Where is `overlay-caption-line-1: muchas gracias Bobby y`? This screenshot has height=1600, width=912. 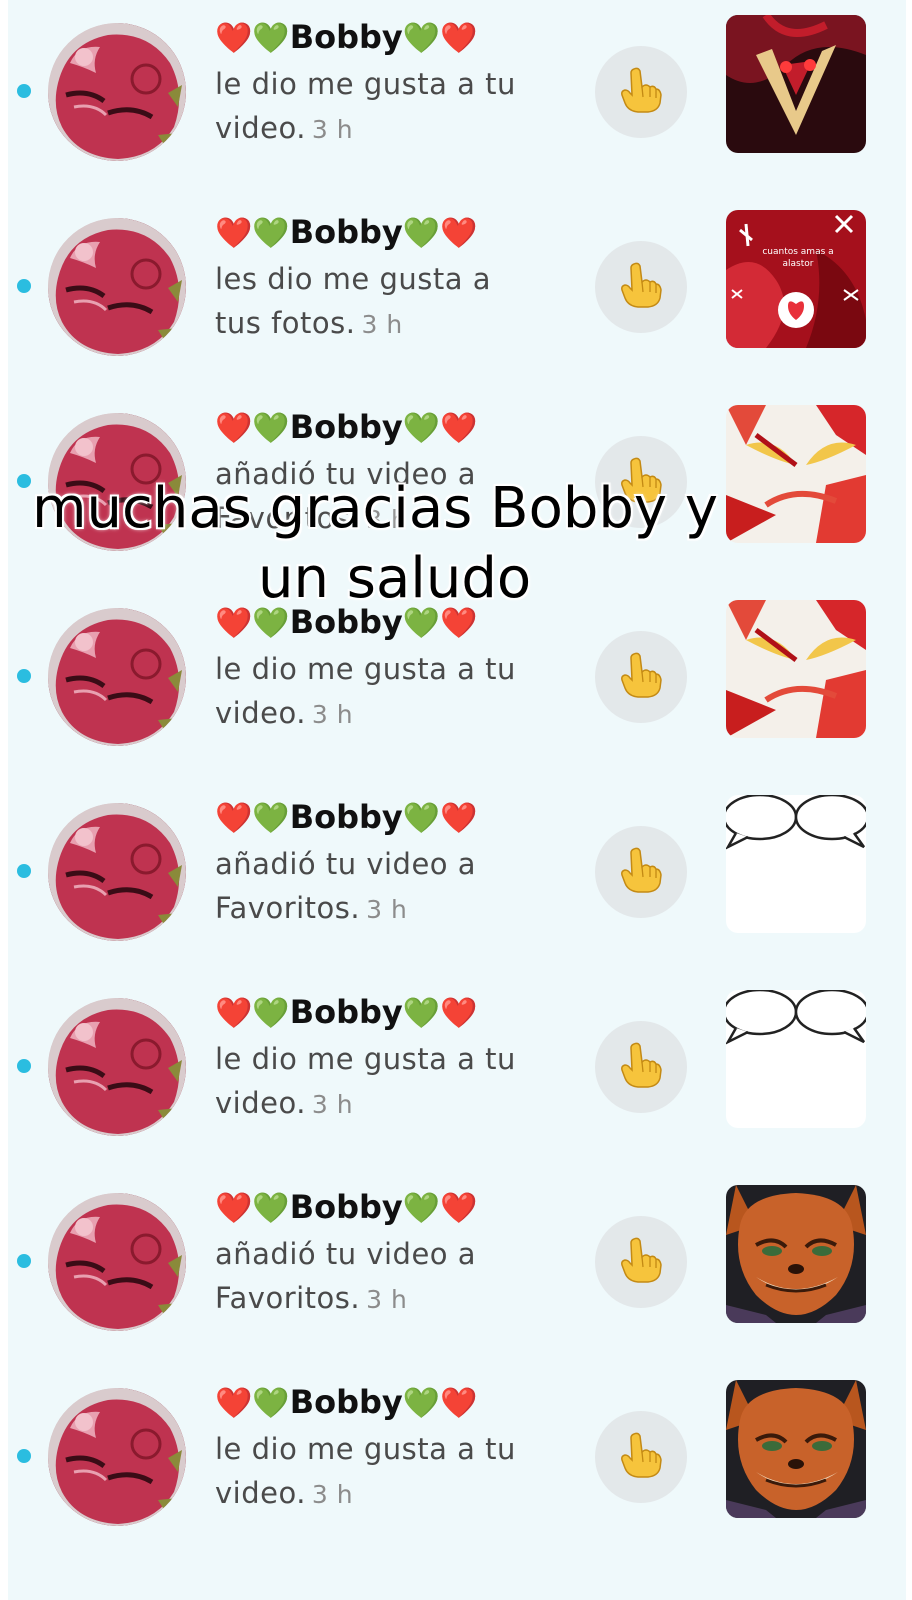 overlay-caption-line-1: muchas gracias Bobby y is located at coordinates (375, 508).